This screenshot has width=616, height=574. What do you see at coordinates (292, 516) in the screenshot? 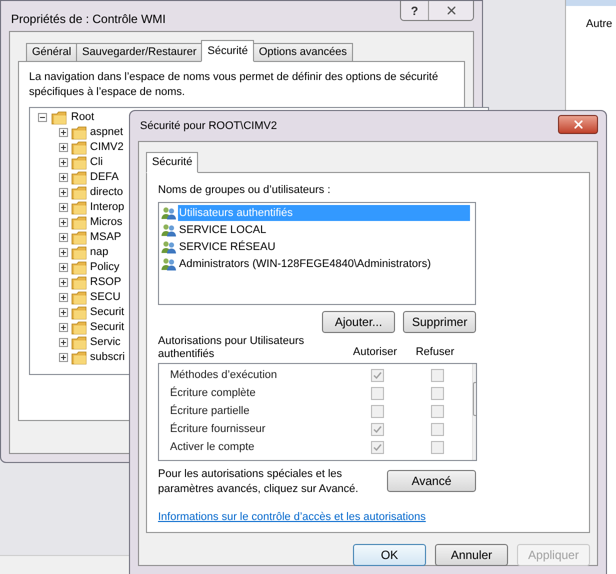
I see `help-link: Informations sur le contrôle d’accès et les autorisations` at bounding box center [292, 516].